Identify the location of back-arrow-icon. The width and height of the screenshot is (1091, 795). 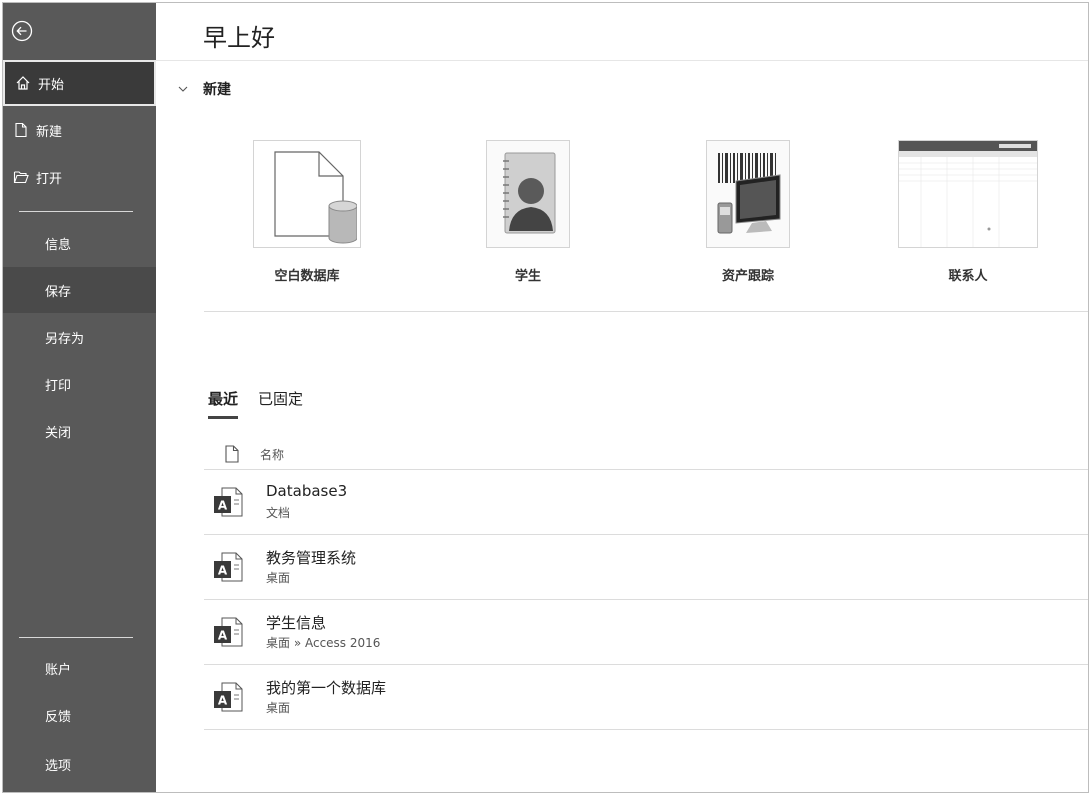
(22, 31).